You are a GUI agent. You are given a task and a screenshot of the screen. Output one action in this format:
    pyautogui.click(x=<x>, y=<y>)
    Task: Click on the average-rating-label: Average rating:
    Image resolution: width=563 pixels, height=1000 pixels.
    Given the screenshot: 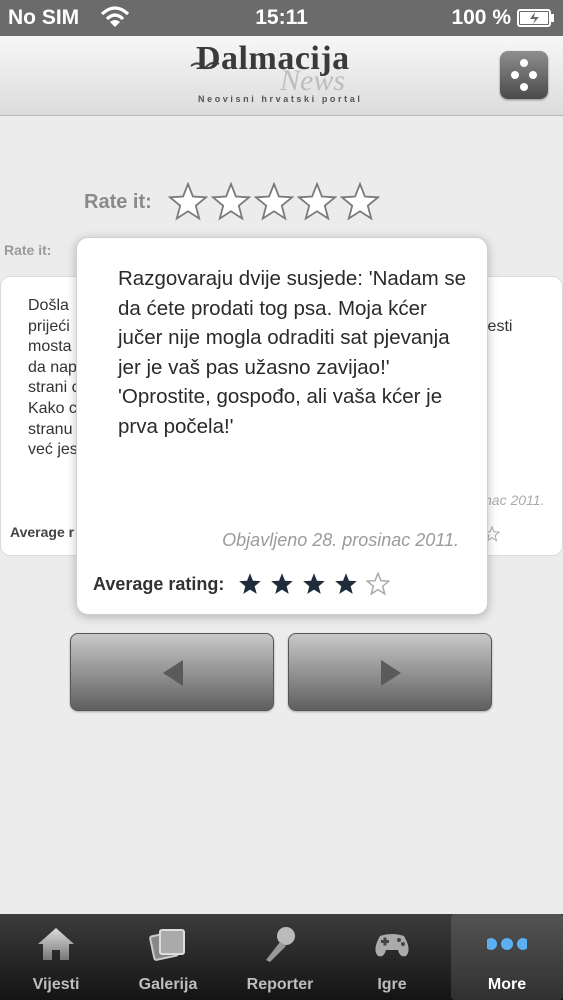 What is the action you would take?
    pyautogui.click(x=159, y=583)
    